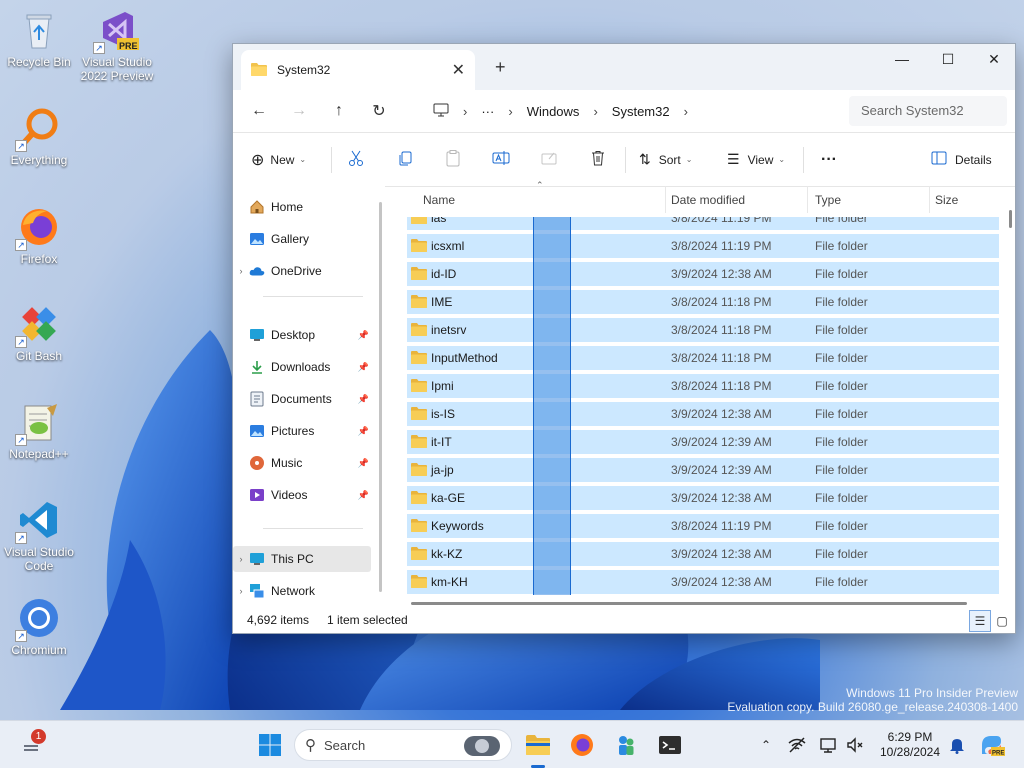 Image resolution: width=1024 pixels, height=768 pixels. Describe the element at coordinates (358, 70) in the screenshot. I see `tab-system32: System32 ✕` at that location.